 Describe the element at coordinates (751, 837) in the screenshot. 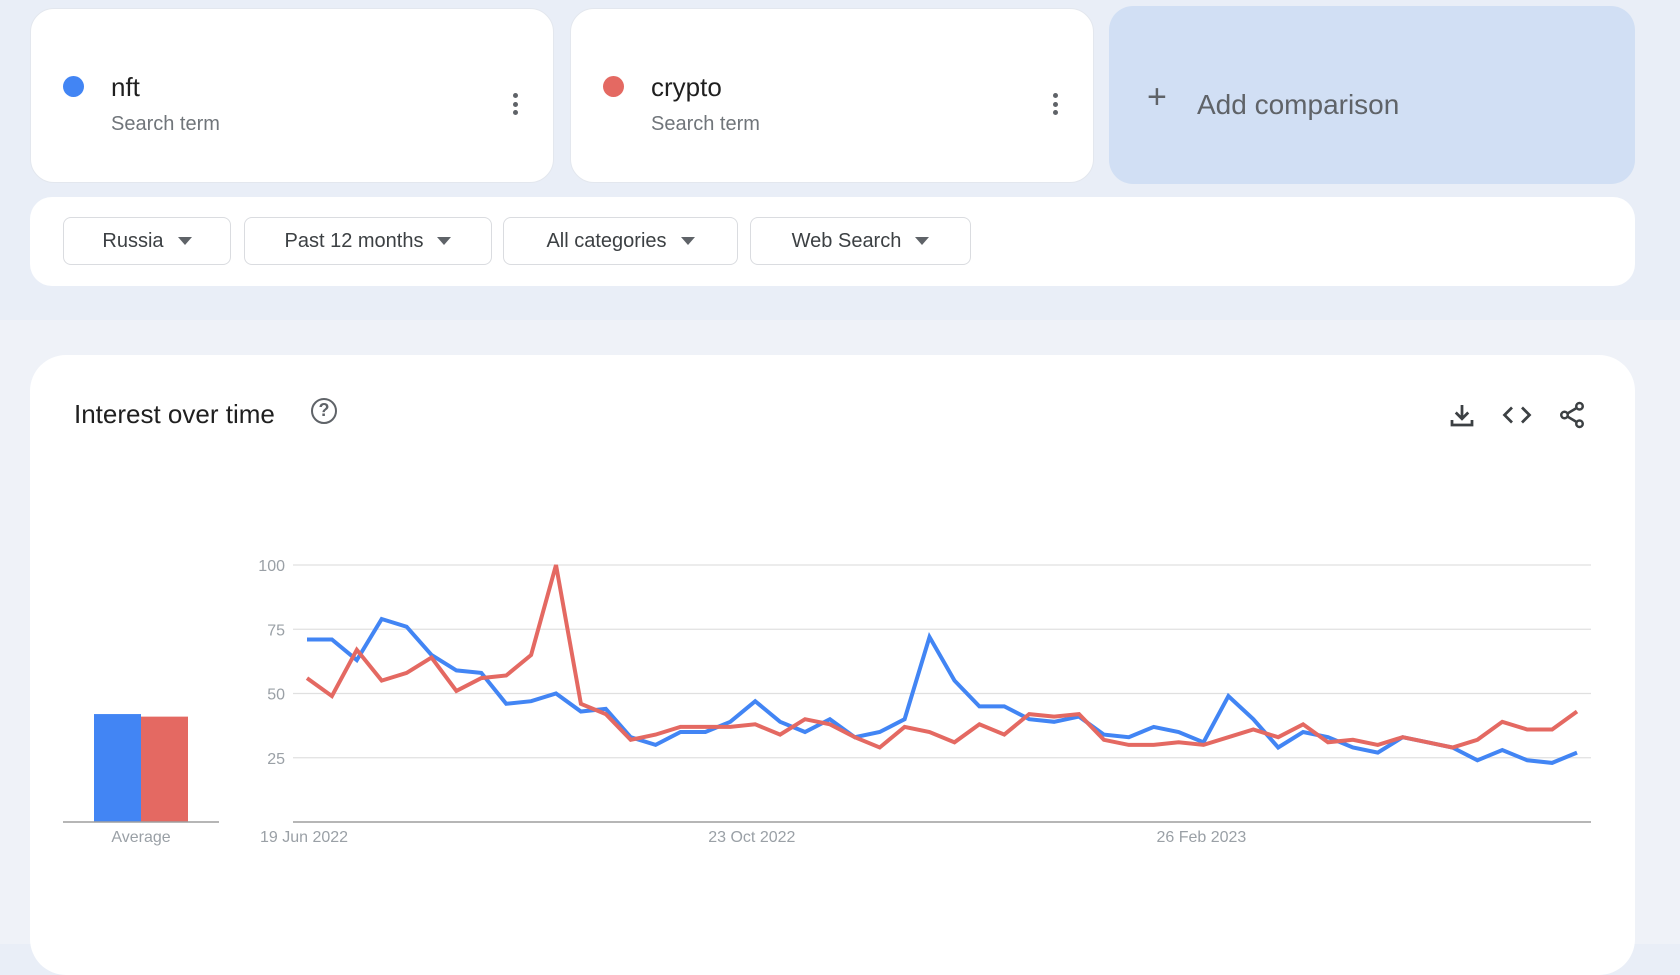

I see `x-tick-label: 23 Oct 2022` at that location.